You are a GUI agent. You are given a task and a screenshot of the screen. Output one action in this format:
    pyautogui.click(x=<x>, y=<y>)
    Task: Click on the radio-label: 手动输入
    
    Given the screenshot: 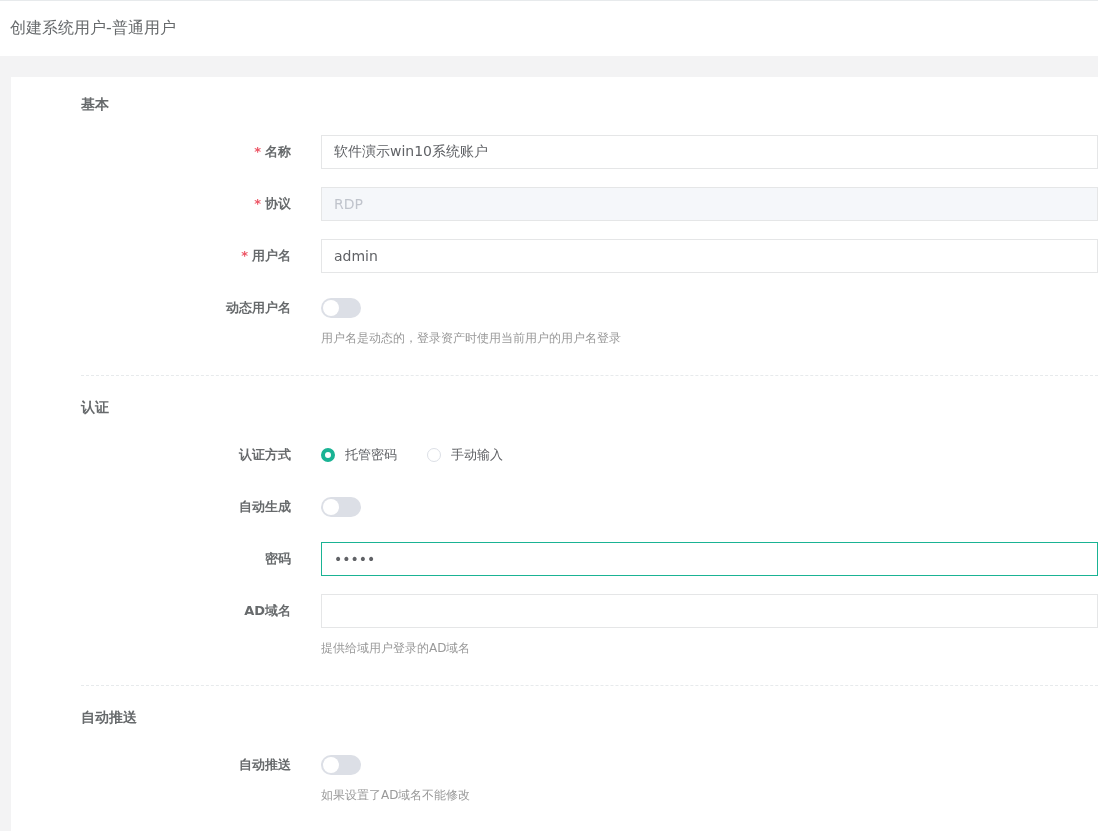 What is the action you would take?
    pyautogui.click(x=477, y=455)
    